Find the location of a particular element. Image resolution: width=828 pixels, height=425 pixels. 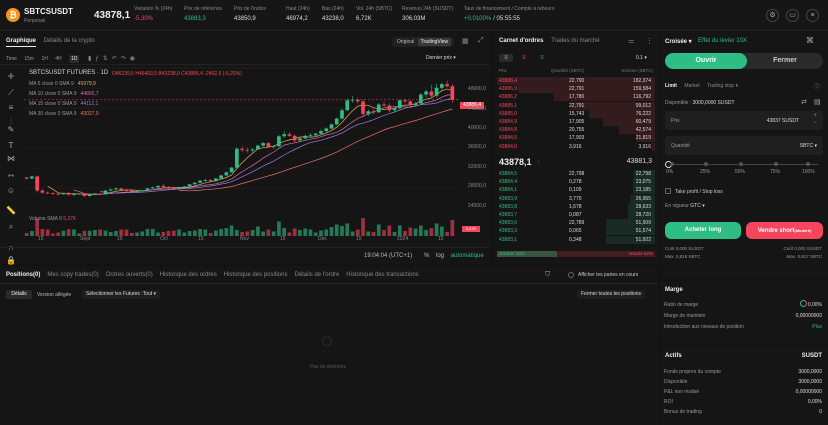

bottom-tab: Positions(0) is located at coordinates (23, 275).